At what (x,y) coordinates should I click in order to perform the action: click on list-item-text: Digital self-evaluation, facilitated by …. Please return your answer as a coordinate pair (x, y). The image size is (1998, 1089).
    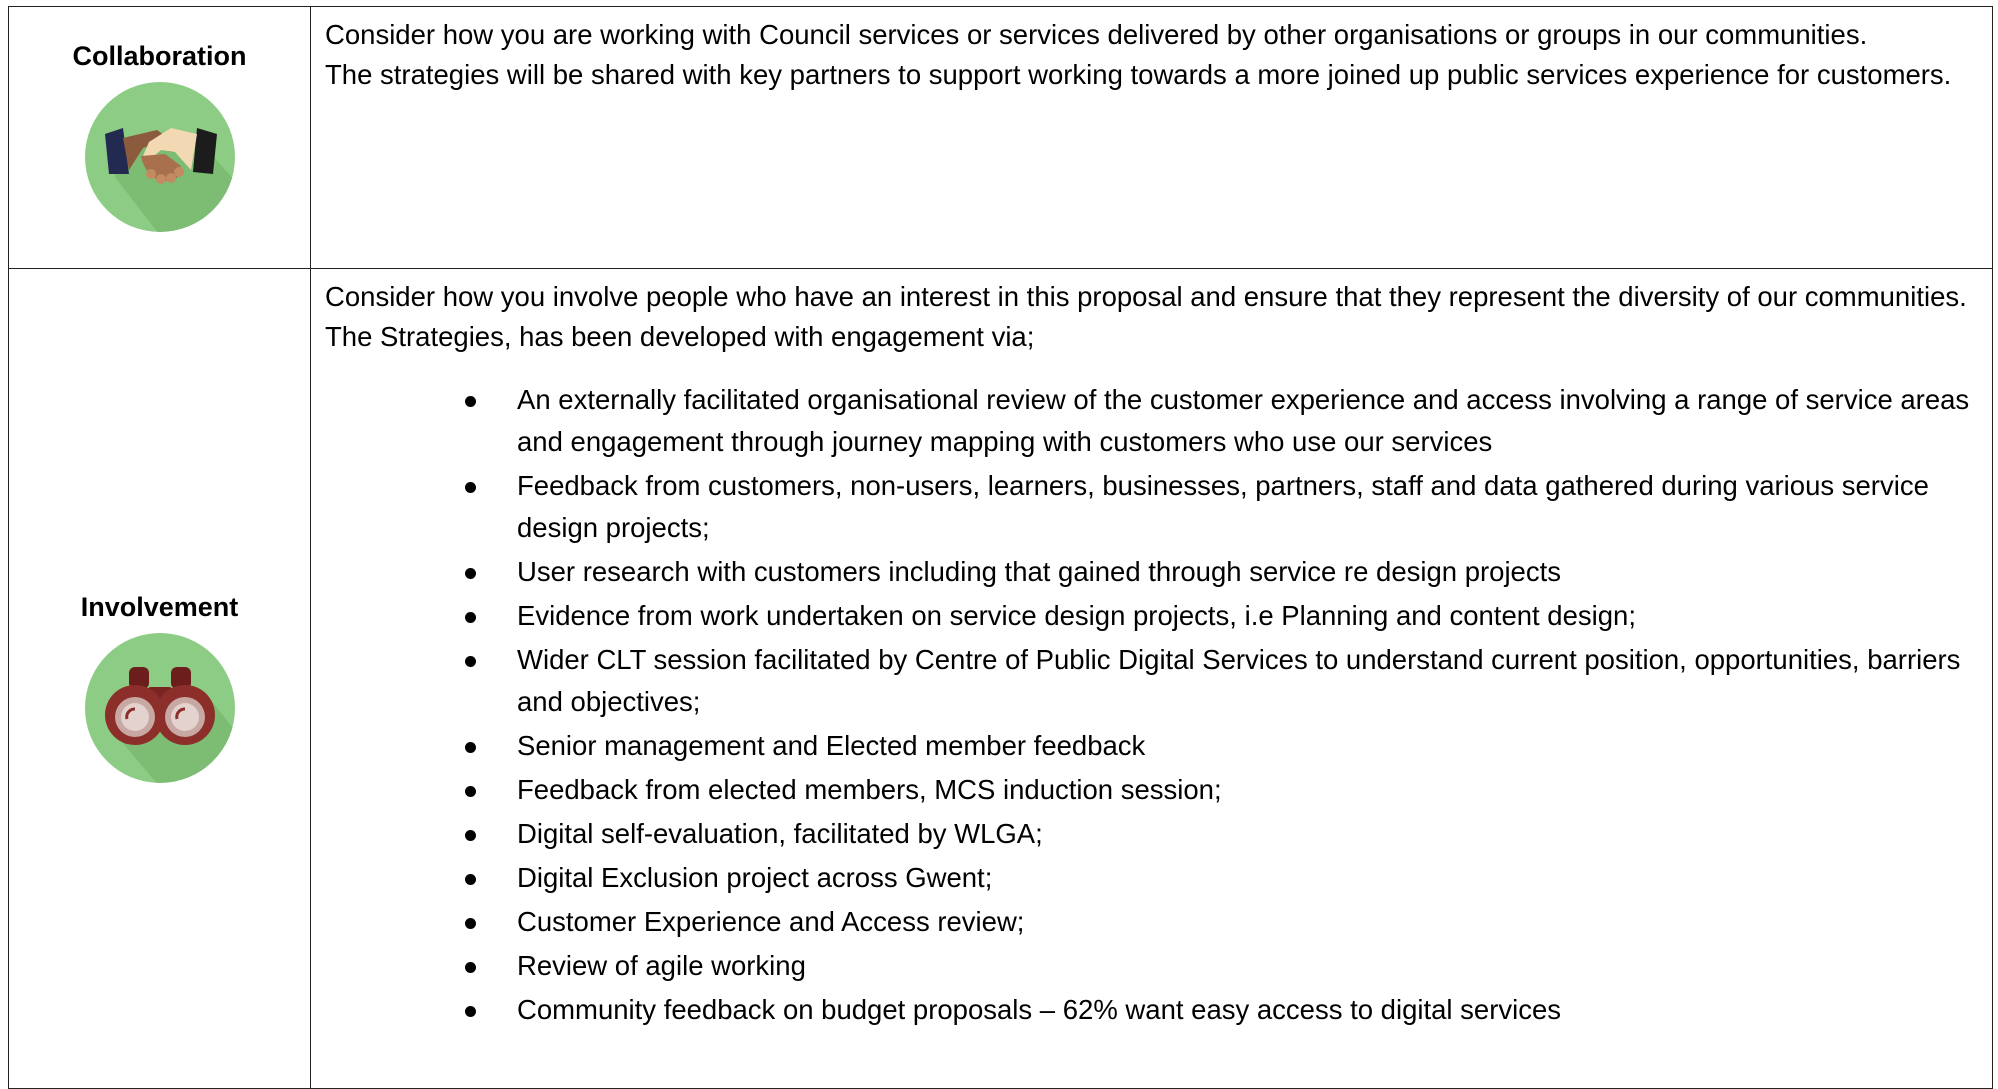
    Looking at the image, I should click on (780, 833).